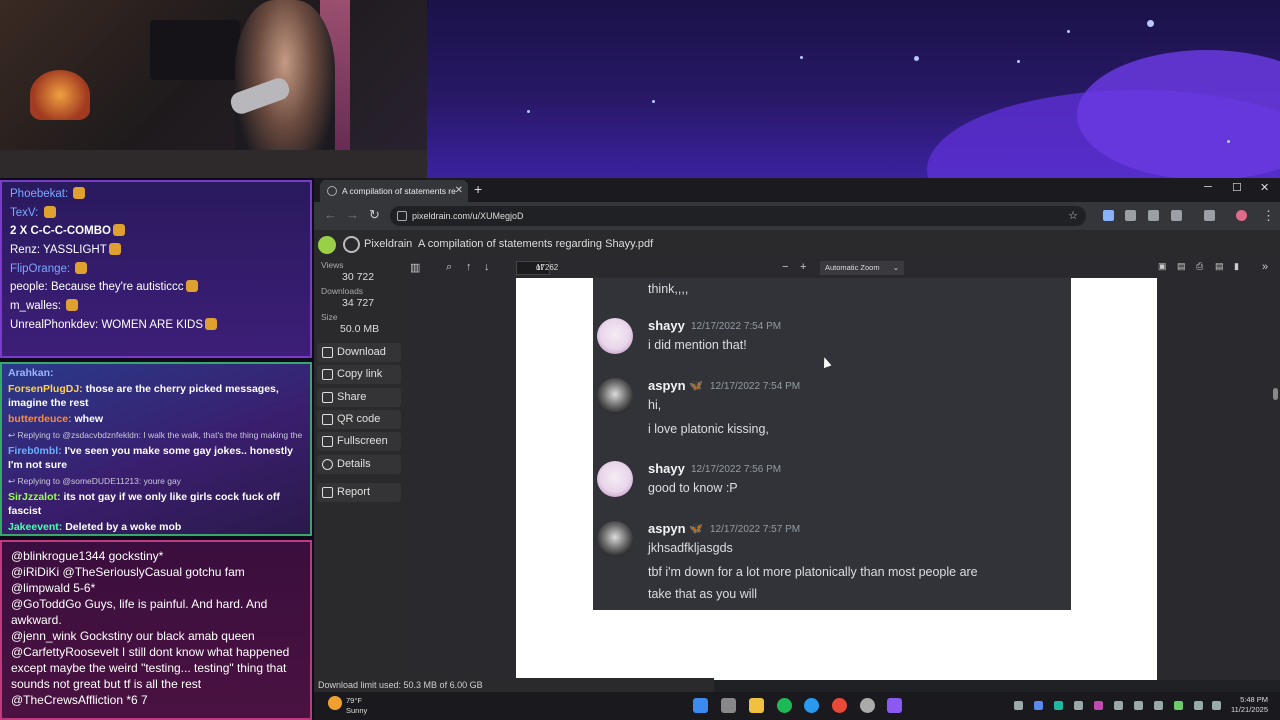 The height and width of the screenshot is (720, 1280). Describe the element at coordinates (45, 389) in the screenshot. I see `chat-username: ForsenPlugDJ:` at that location.